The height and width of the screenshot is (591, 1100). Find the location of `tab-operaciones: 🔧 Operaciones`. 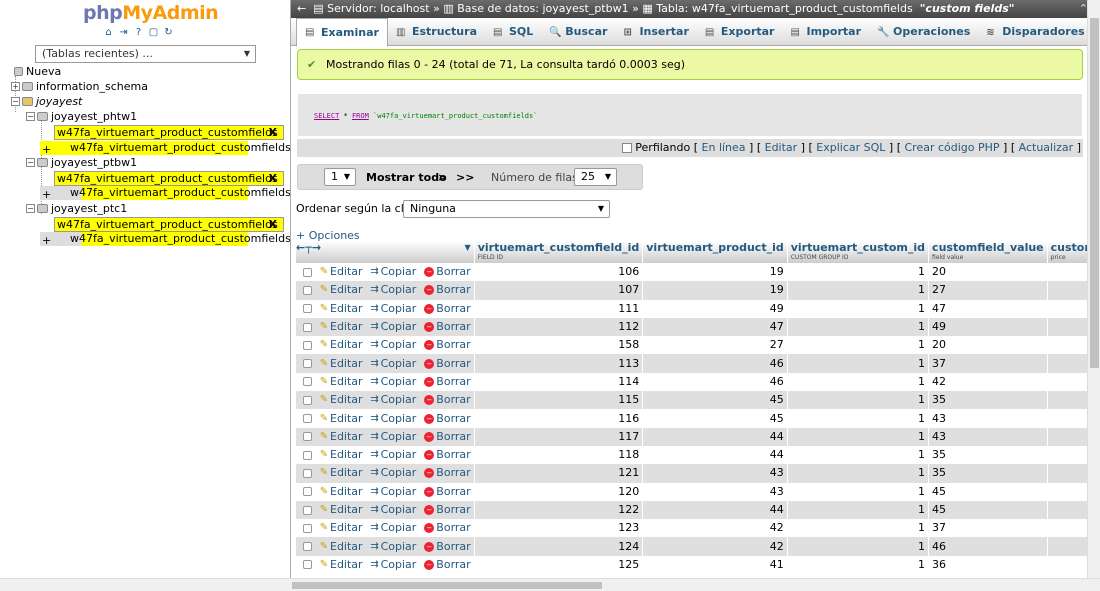

tab-operaciones: 🔧 Operaciones is located at coordinates (923, 32).